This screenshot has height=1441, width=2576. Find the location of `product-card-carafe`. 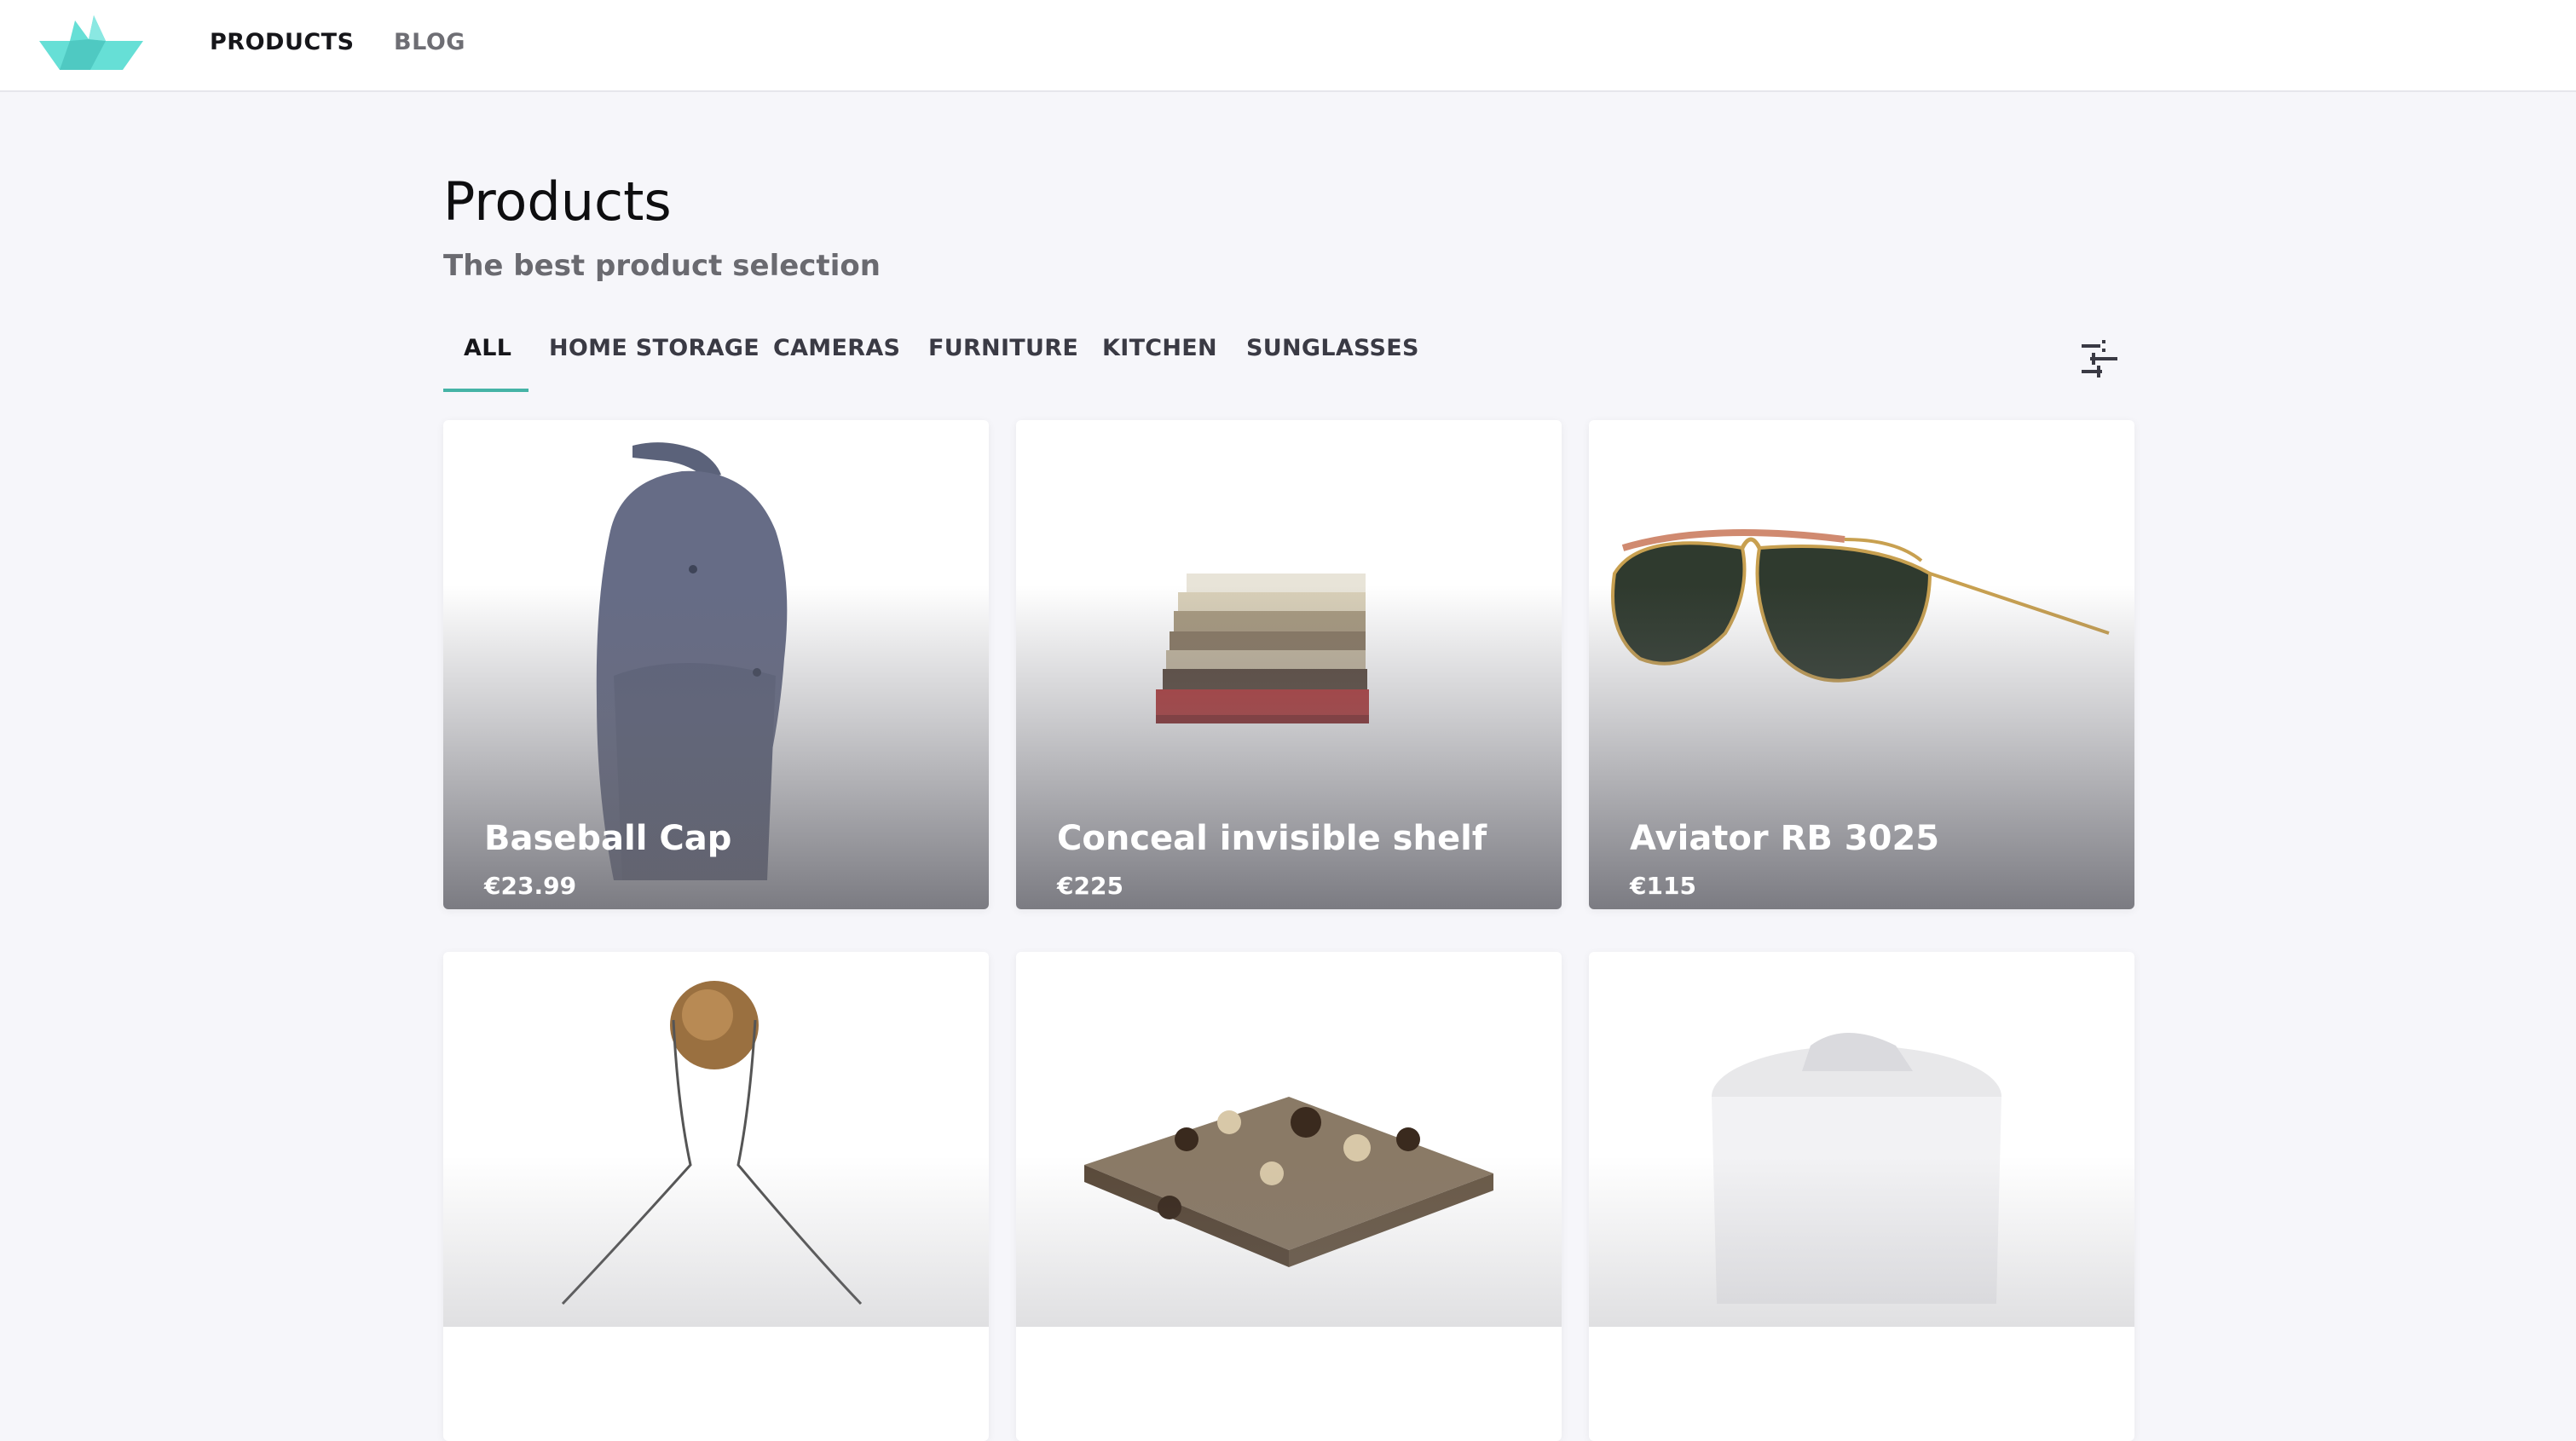

product-card-carafe is located at coordinates (716, 1196).